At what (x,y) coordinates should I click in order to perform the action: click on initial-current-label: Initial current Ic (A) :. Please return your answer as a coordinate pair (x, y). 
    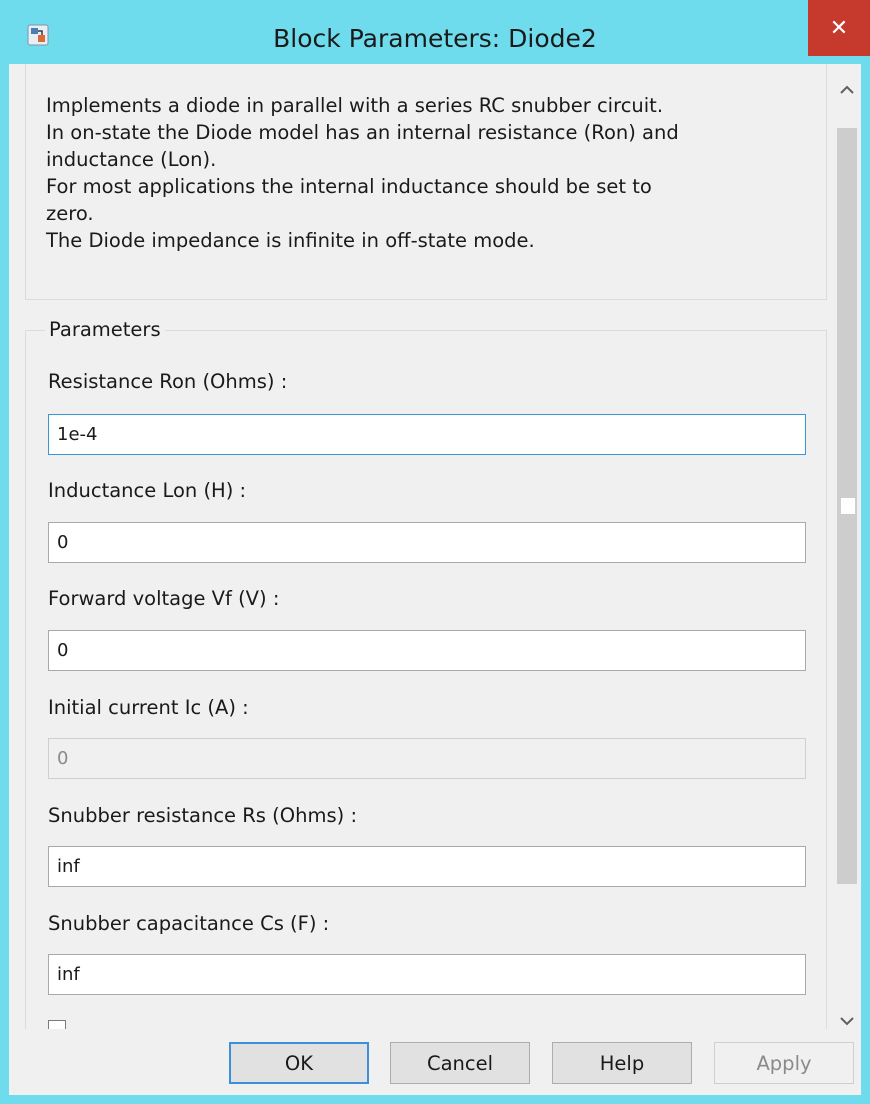
    Looking at the image, I should click on (148, 707).